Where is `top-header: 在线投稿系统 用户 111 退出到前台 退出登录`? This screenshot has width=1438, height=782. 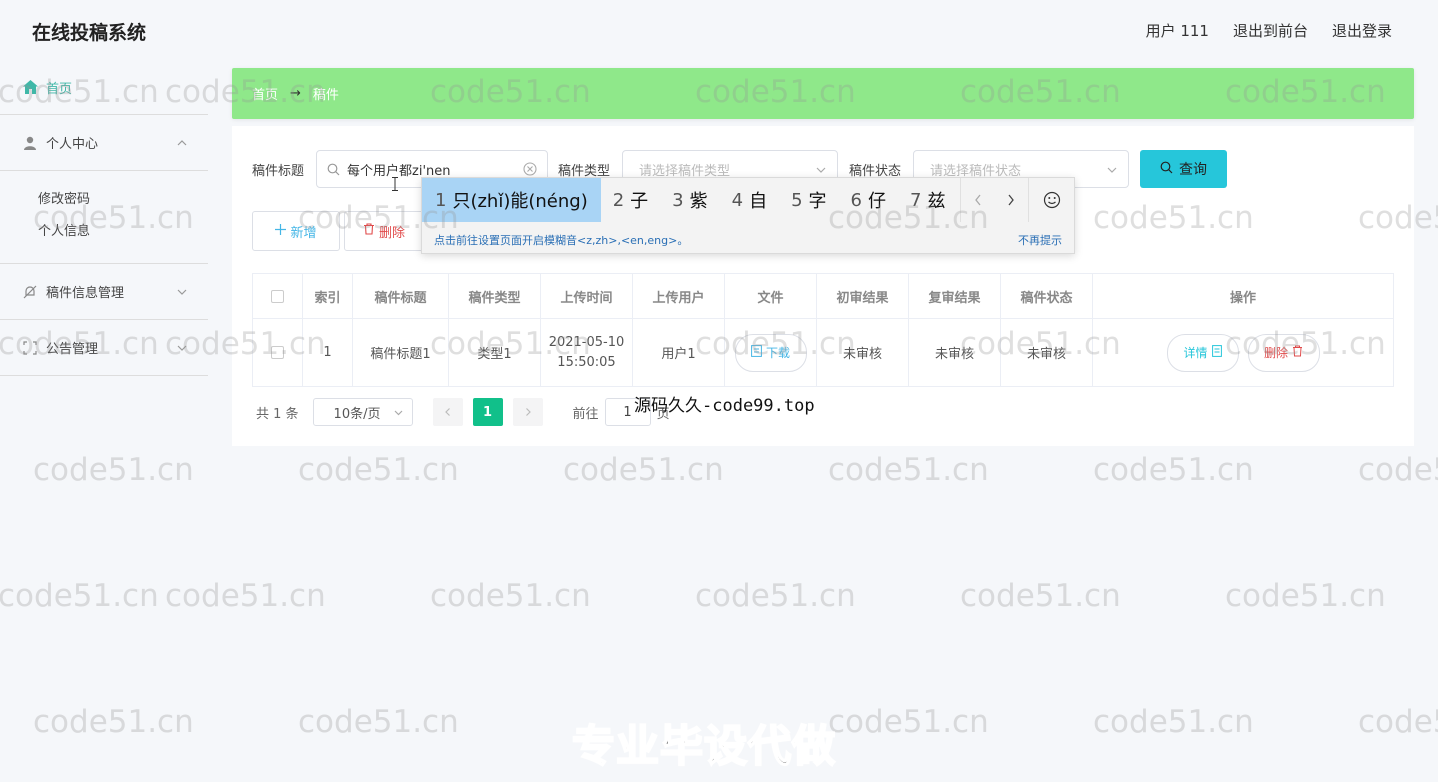 top-header: 在线投稿系统 用户 111 退出到前台 退出登录 is located at coordinates (719, 30).